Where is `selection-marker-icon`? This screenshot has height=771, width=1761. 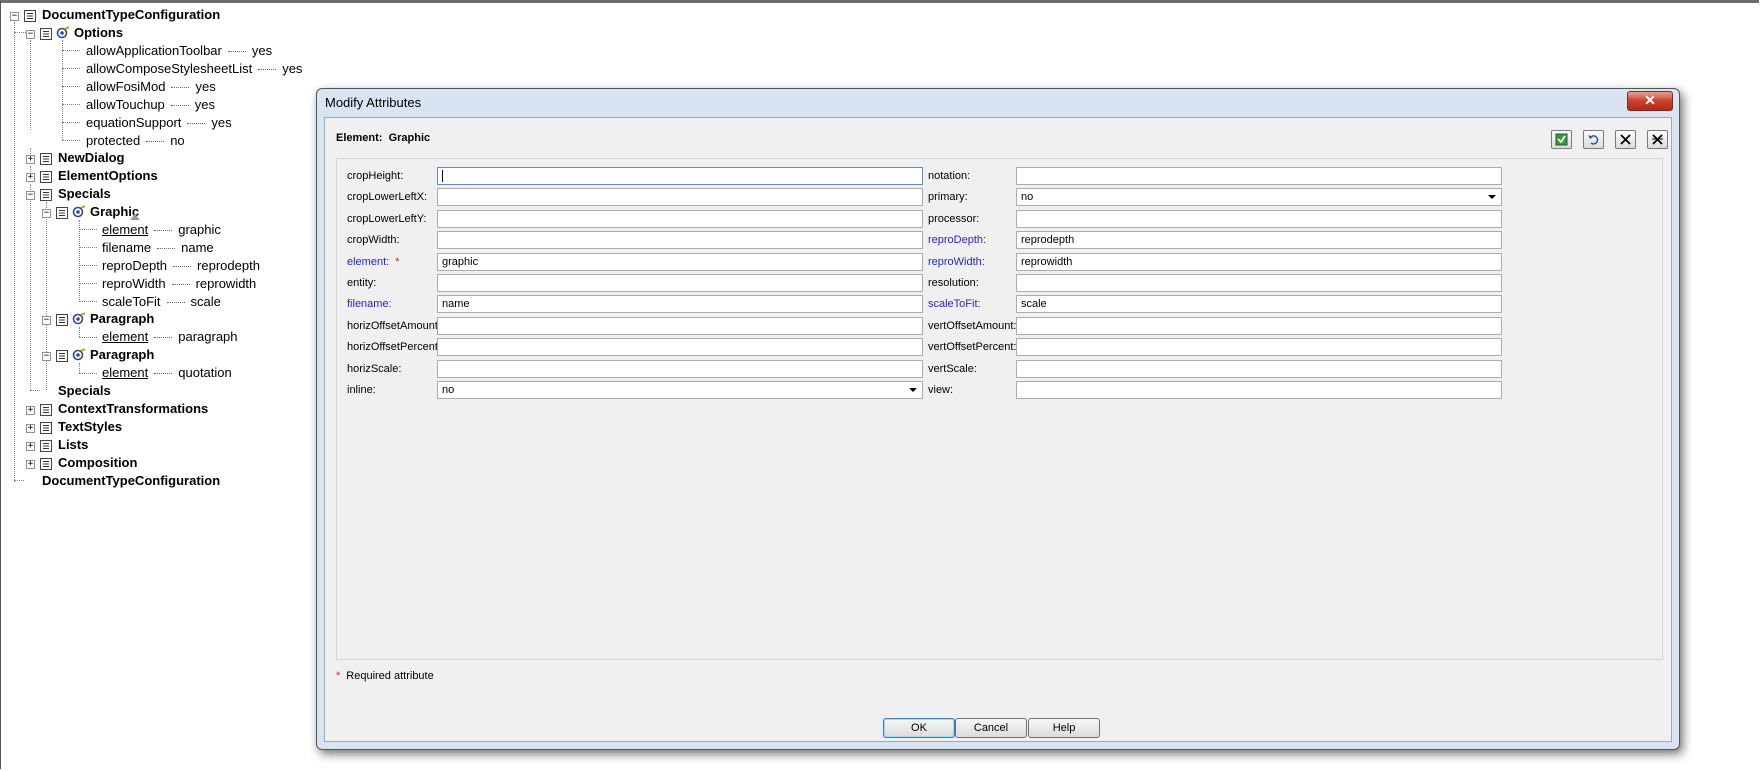
selection-marker-icon is located at coordinates (135, 217).